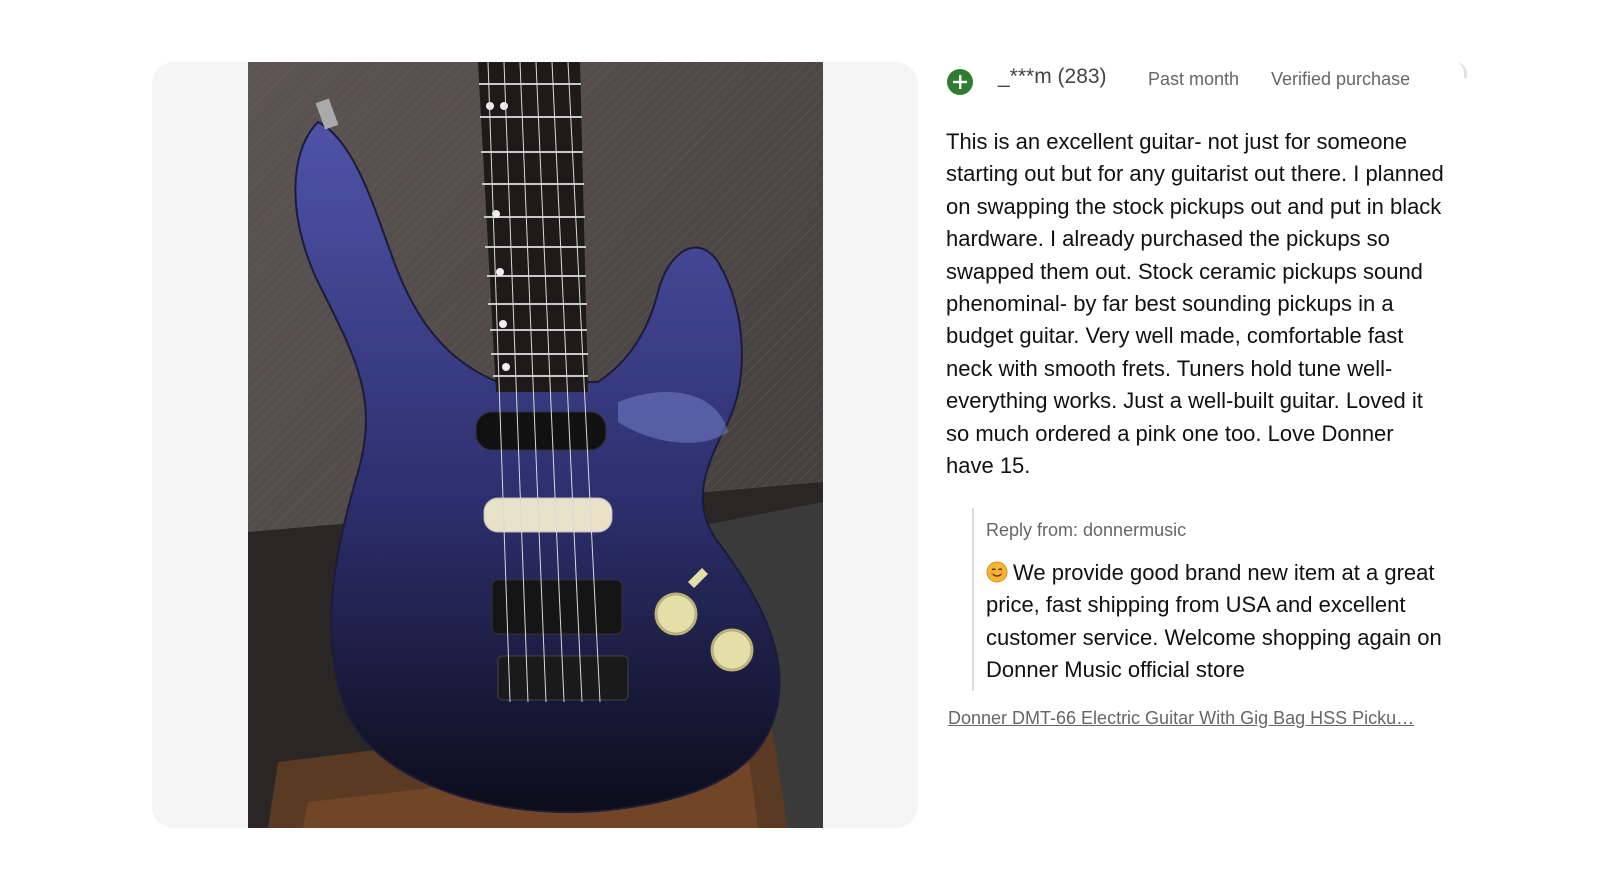  I want to click on review-date: Past month, so click(1194, 79).